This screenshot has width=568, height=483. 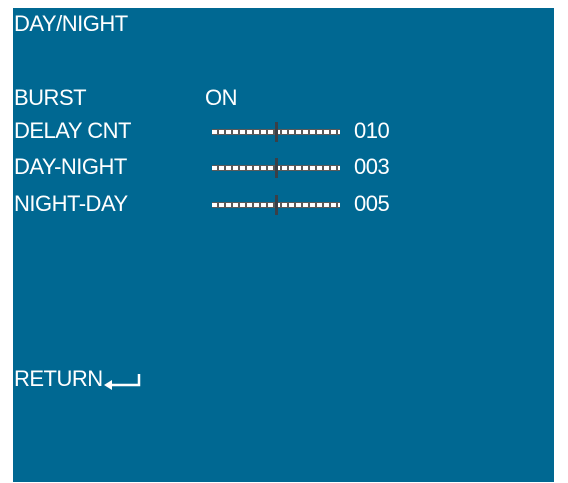 I want to click on burst-value: ON, so click(x=221, y=98).